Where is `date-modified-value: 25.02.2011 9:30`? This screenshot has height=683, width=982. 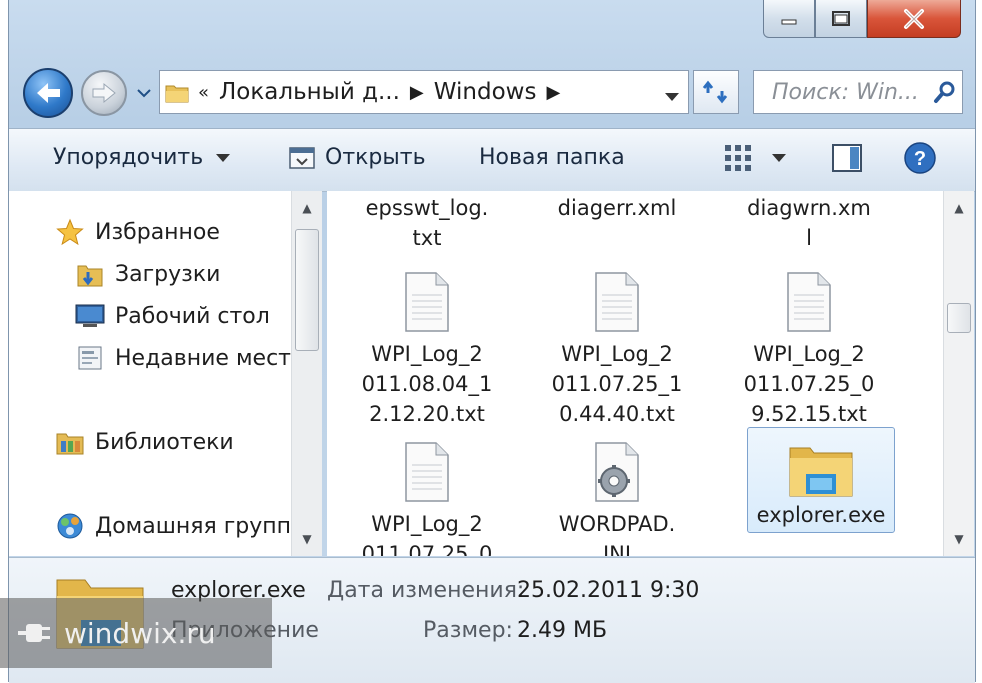
date-modified-value: 25.02.2011 9:30 is located at coordinates (608, 590).